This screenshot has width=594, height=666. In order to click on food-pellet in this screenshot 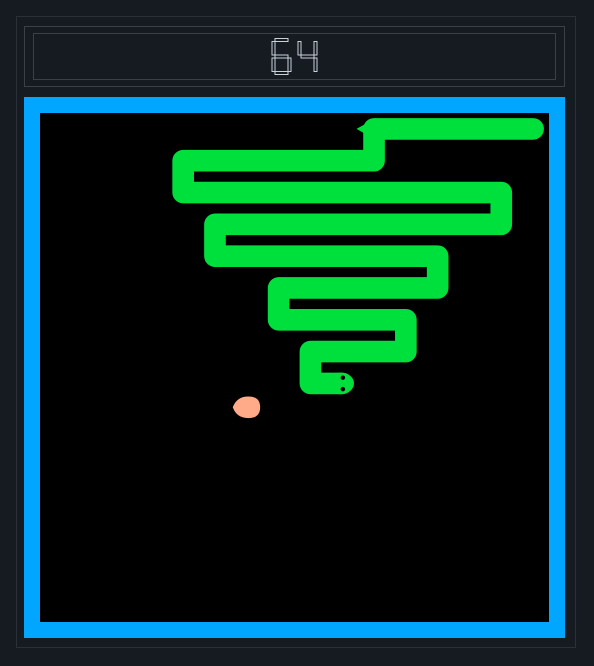, I will do `click(246, 407)`.